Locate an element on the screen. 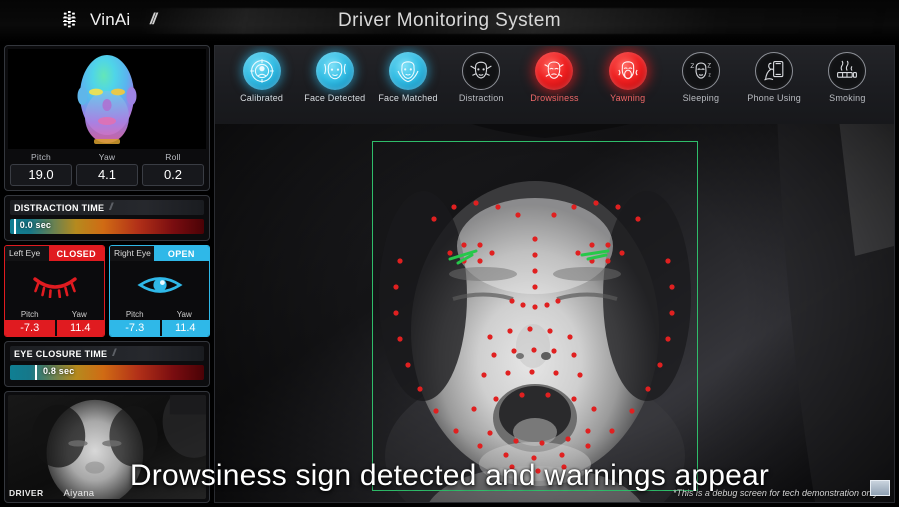 This screenshot has height=507, width=899. yawning-face-icon is located at coordinates (627, 71).